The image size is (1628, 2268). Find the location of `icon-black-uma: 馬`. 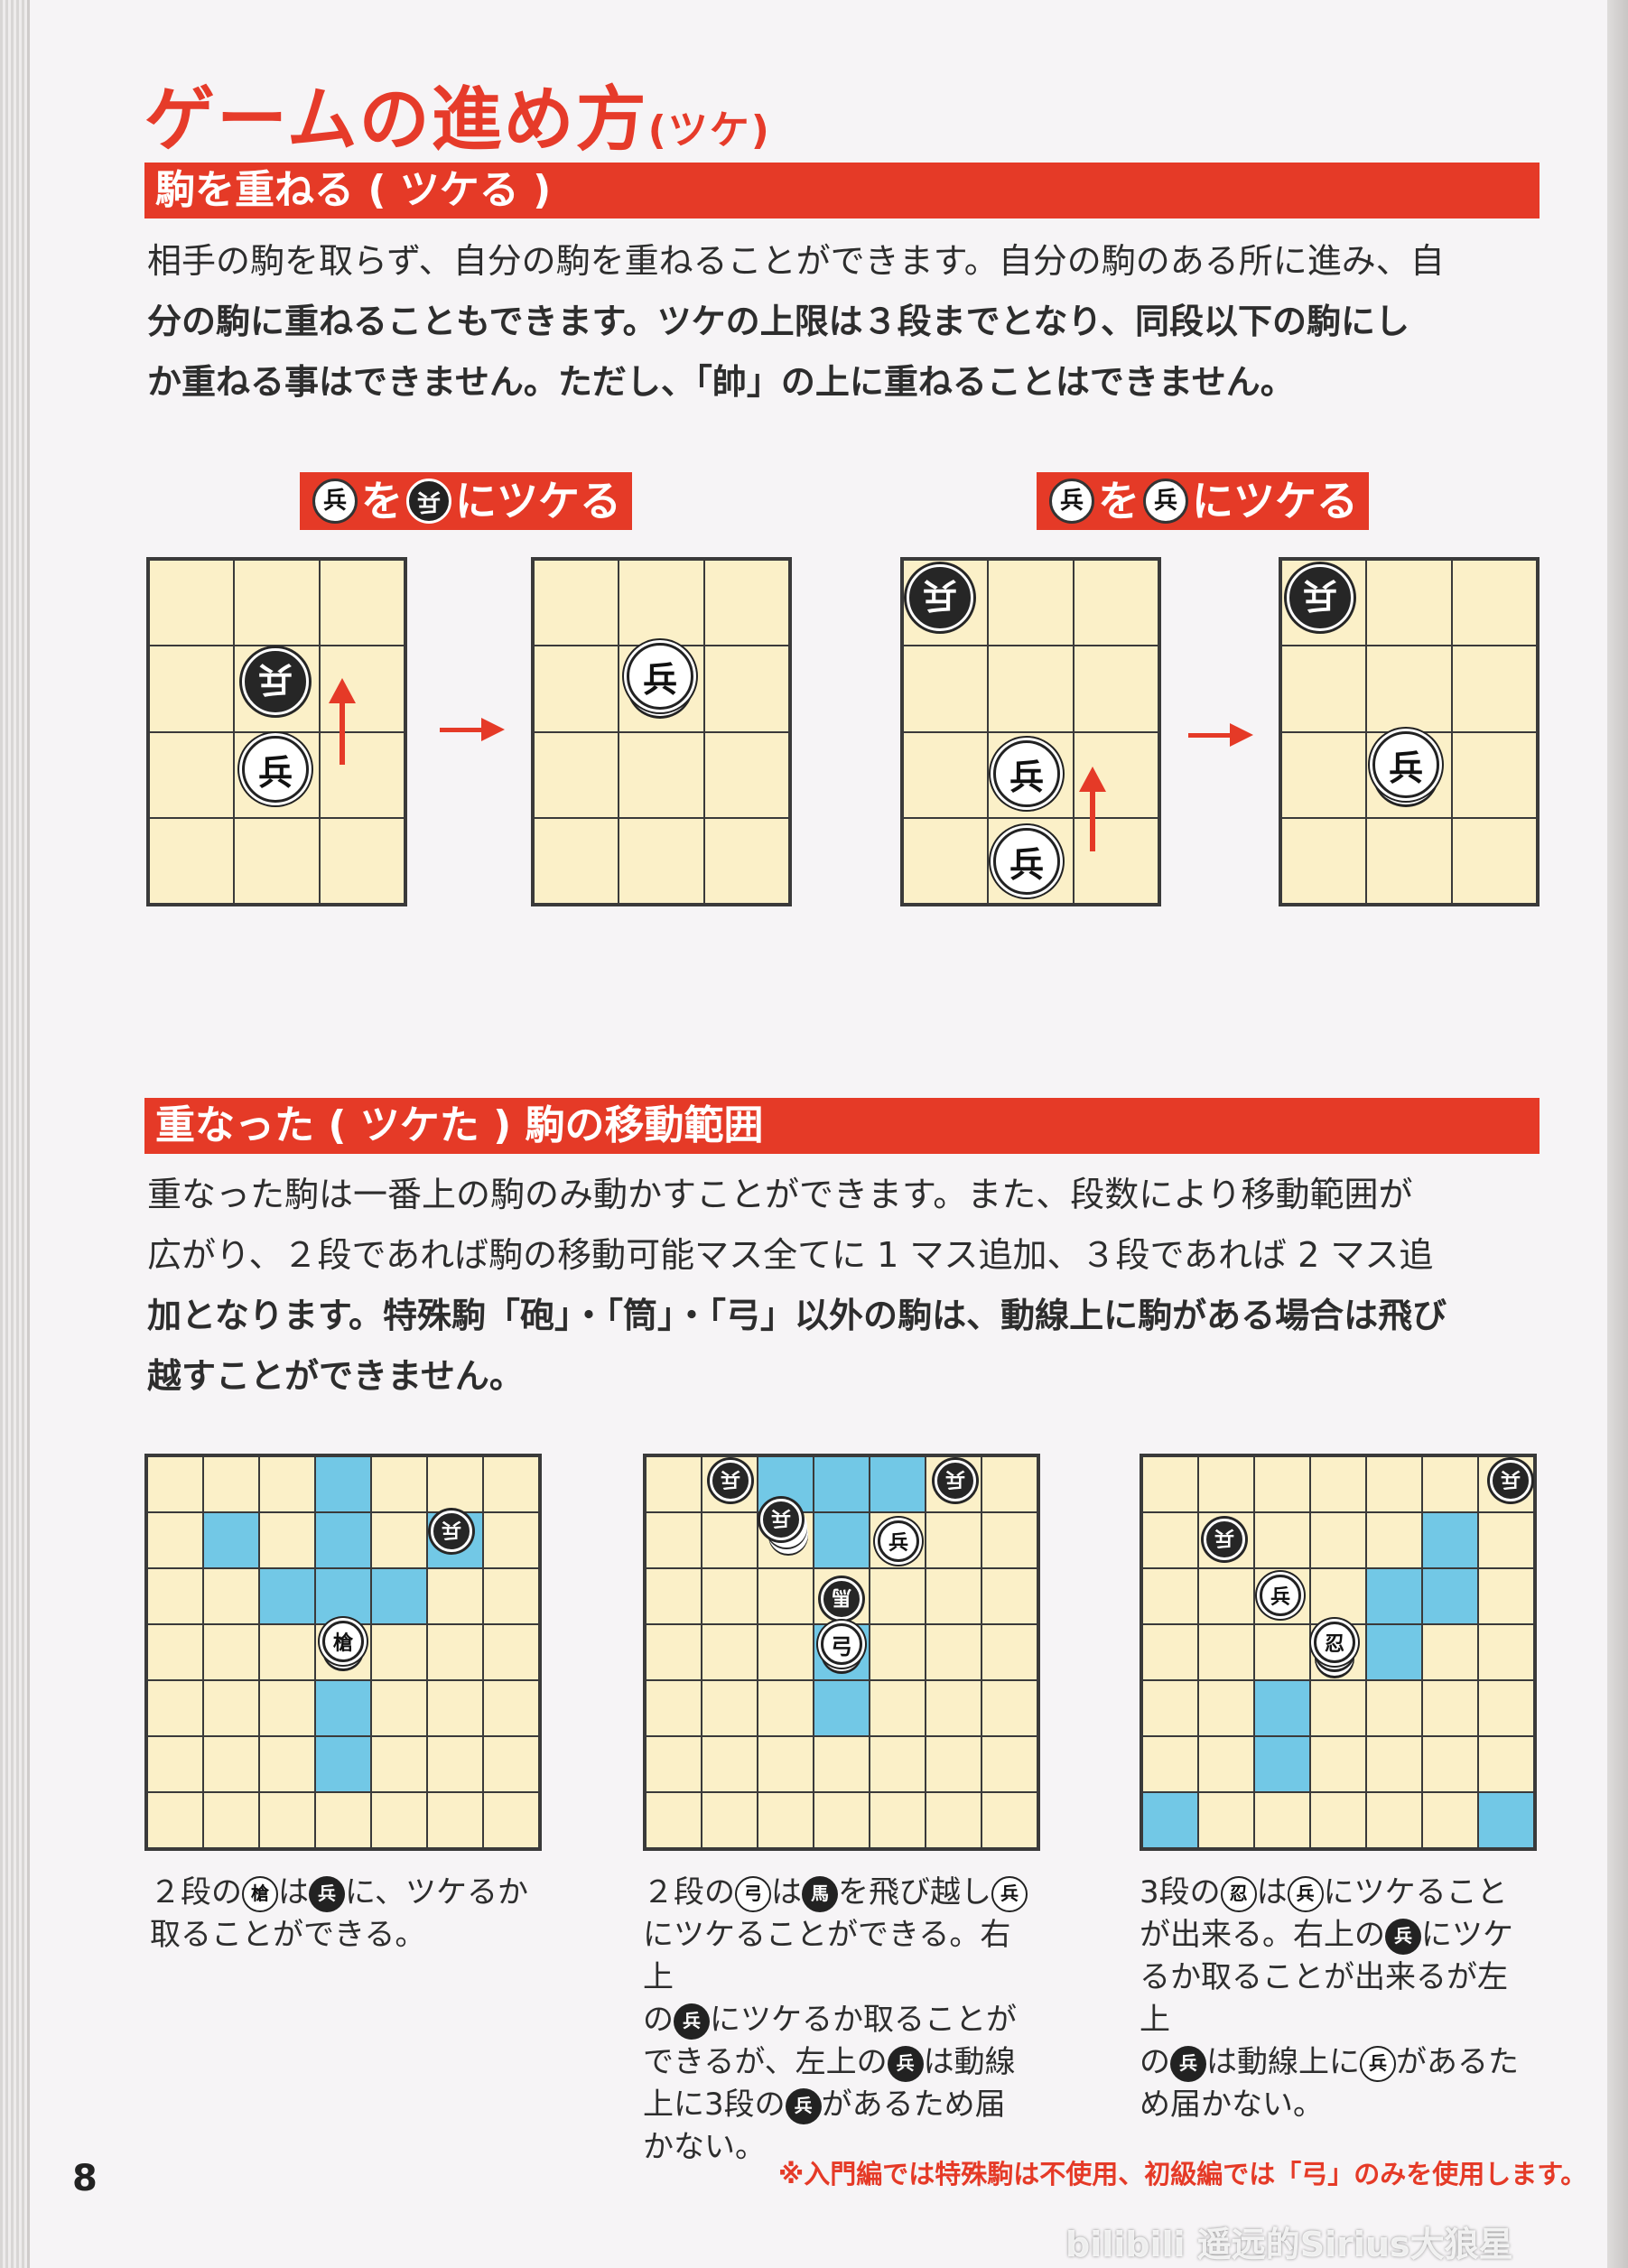

icon-black-uma: 馬 is located at coordinates (820, 1893).